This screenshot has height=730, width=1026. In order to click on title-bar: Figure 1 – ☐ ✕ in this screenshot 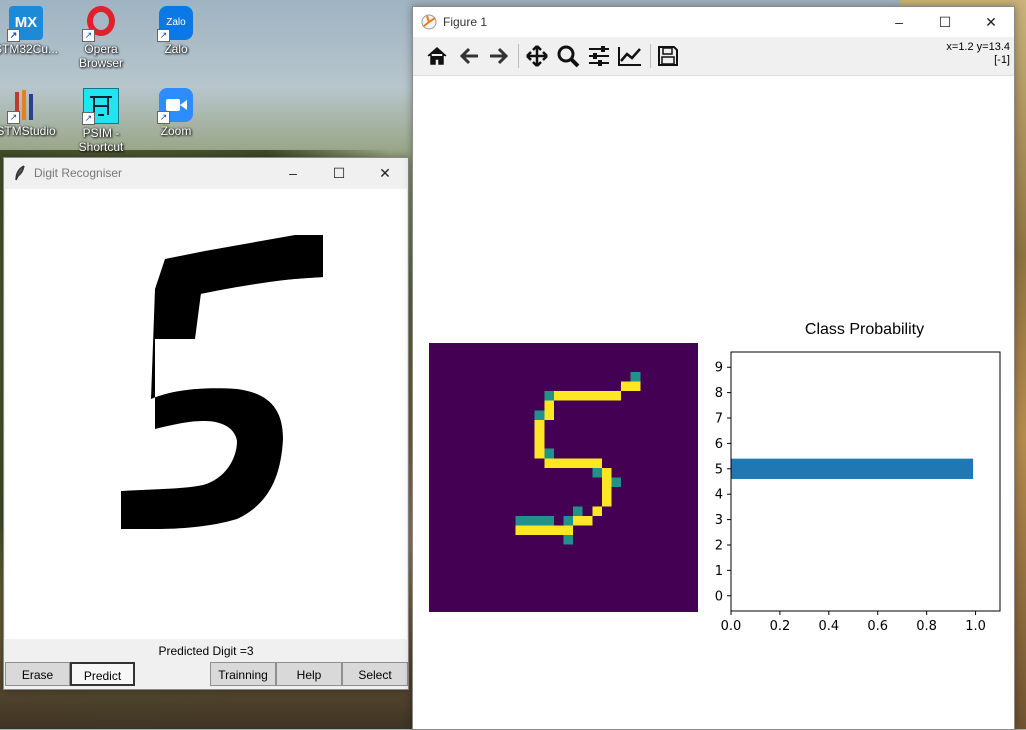, I will do `click(713, 22)`.